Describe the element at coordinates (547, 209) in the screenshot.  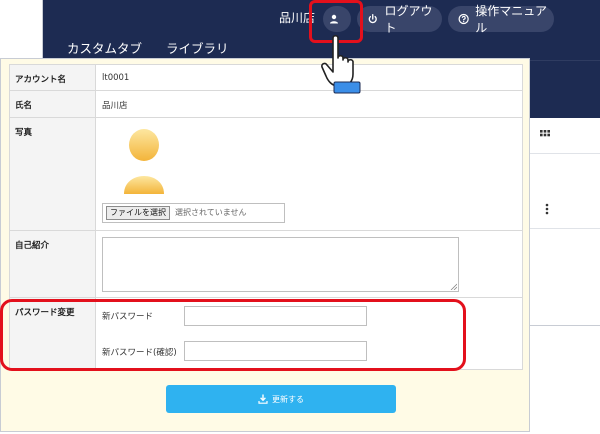
I see `kebab-icon` at that location.